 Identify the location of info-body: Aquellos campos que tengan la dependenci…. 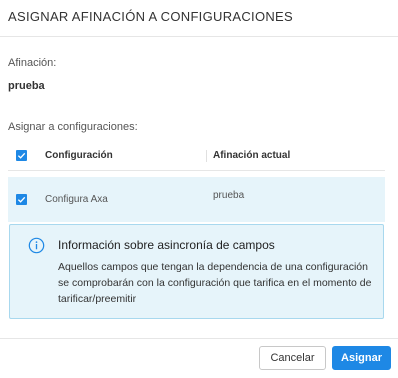
(215, 283).